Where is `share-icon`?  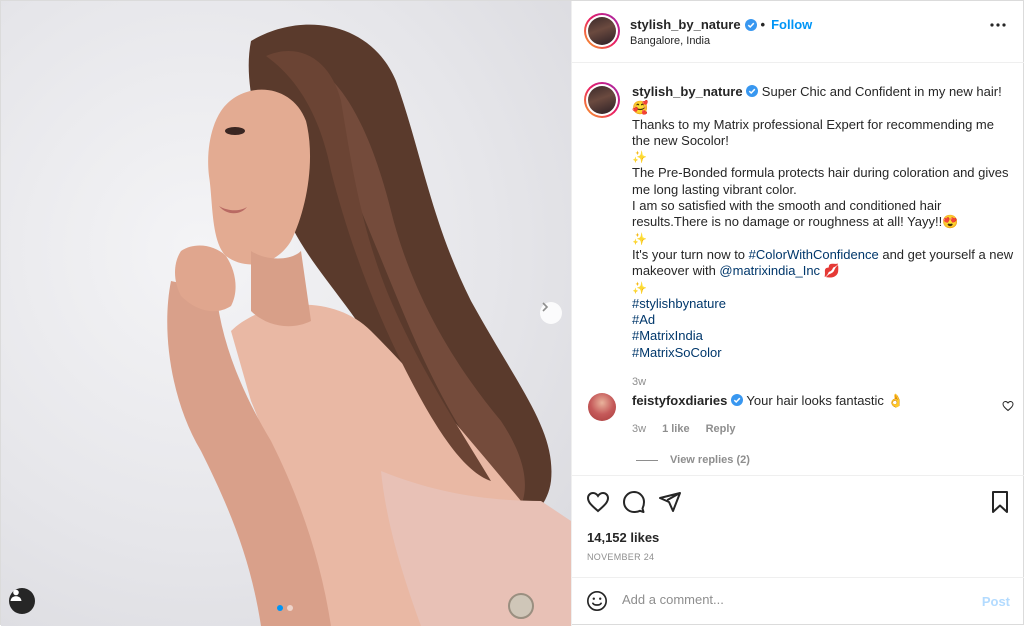
share-icon is located at coordinates (670, 502).